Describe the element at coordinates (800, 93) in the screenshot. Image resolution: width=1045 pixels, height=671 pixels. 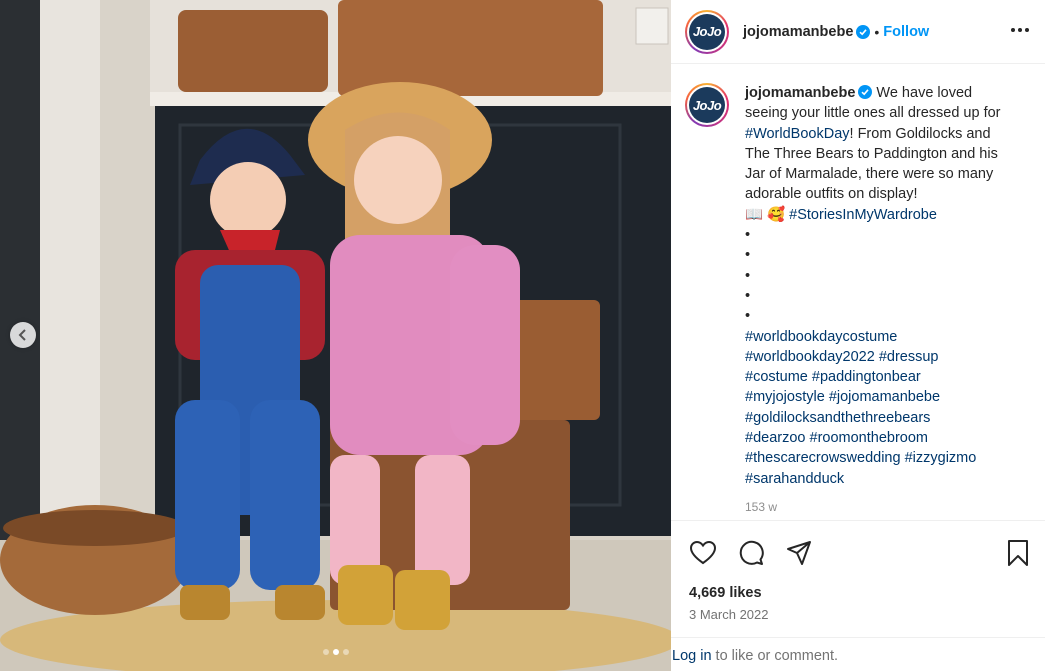
I see `caption-username: jojomamanbebe` at that location.